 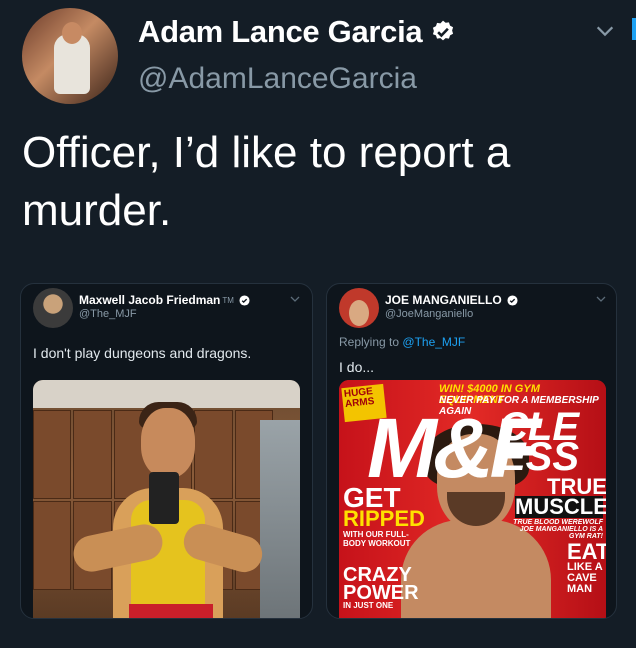 I want to click on mag-injust-text: IN JUST ONE, so click(x=368, y=605).